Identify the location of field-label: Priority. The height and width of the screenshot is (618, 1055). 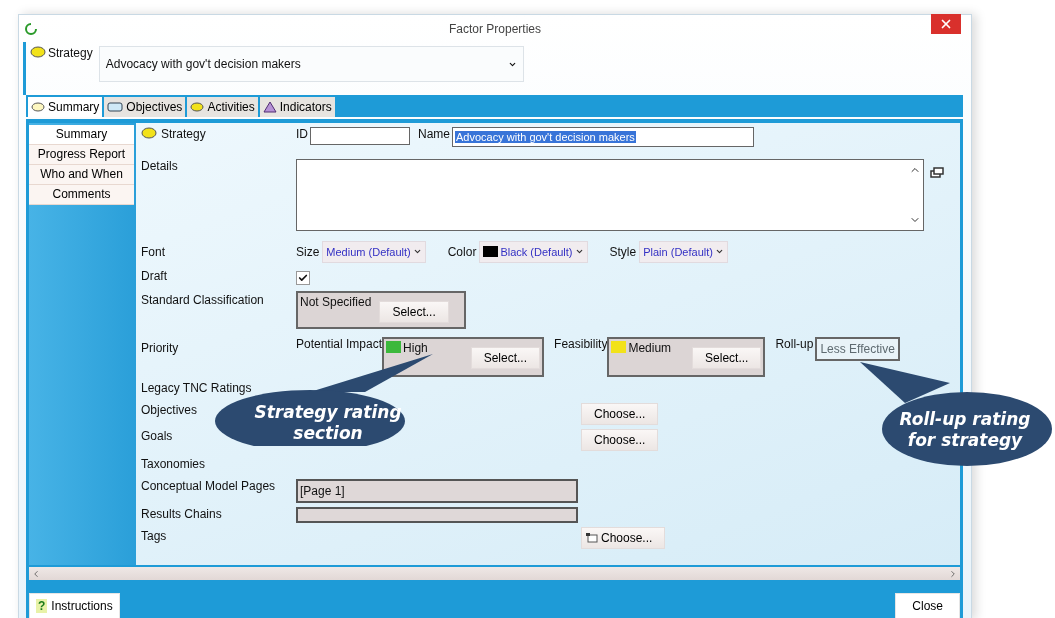
(160, 347).